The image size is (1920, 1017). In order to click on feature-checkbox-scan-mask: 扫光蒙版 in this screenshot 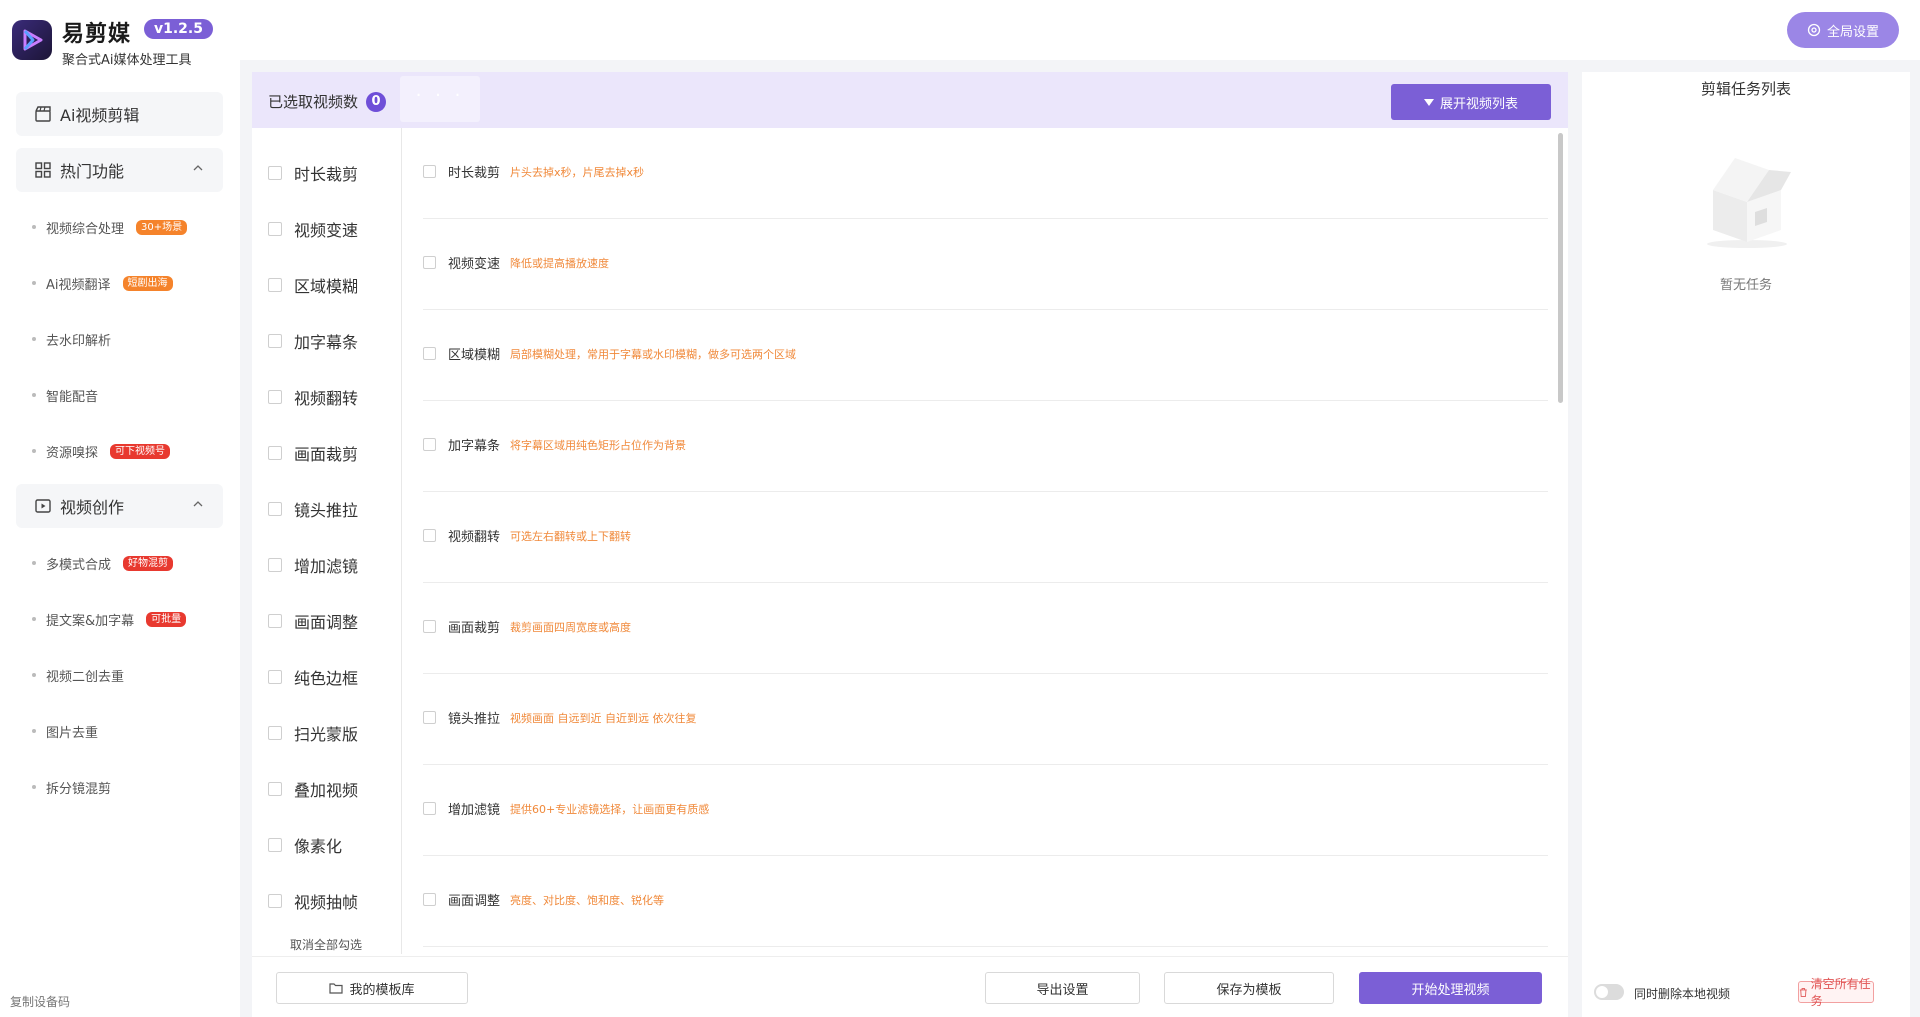, I will do `click(313, 733)`.